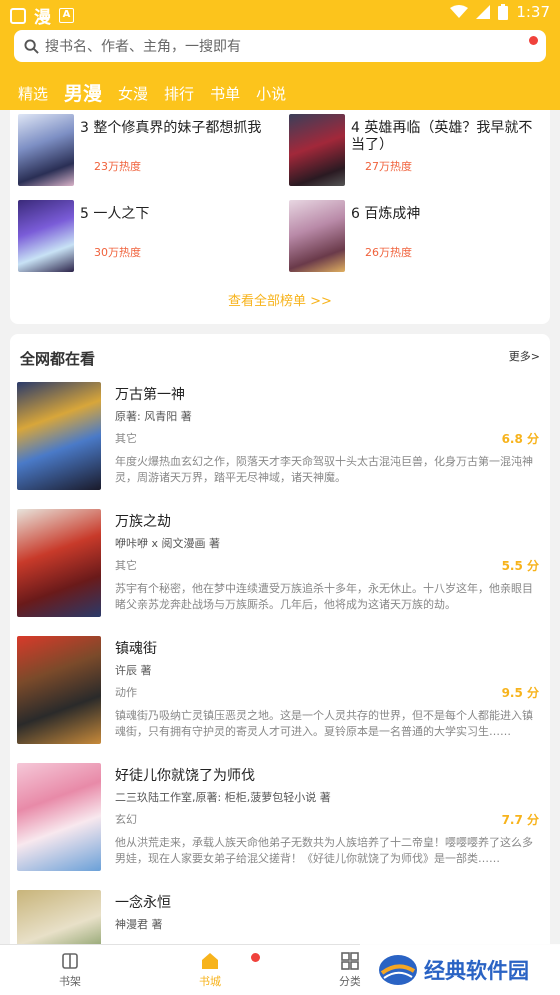 The image size is (560, 995). What do you see at coordinates (66, 15) in the screenshot?
I see `a-badge-icon: A` at bounding box center [66, 15].